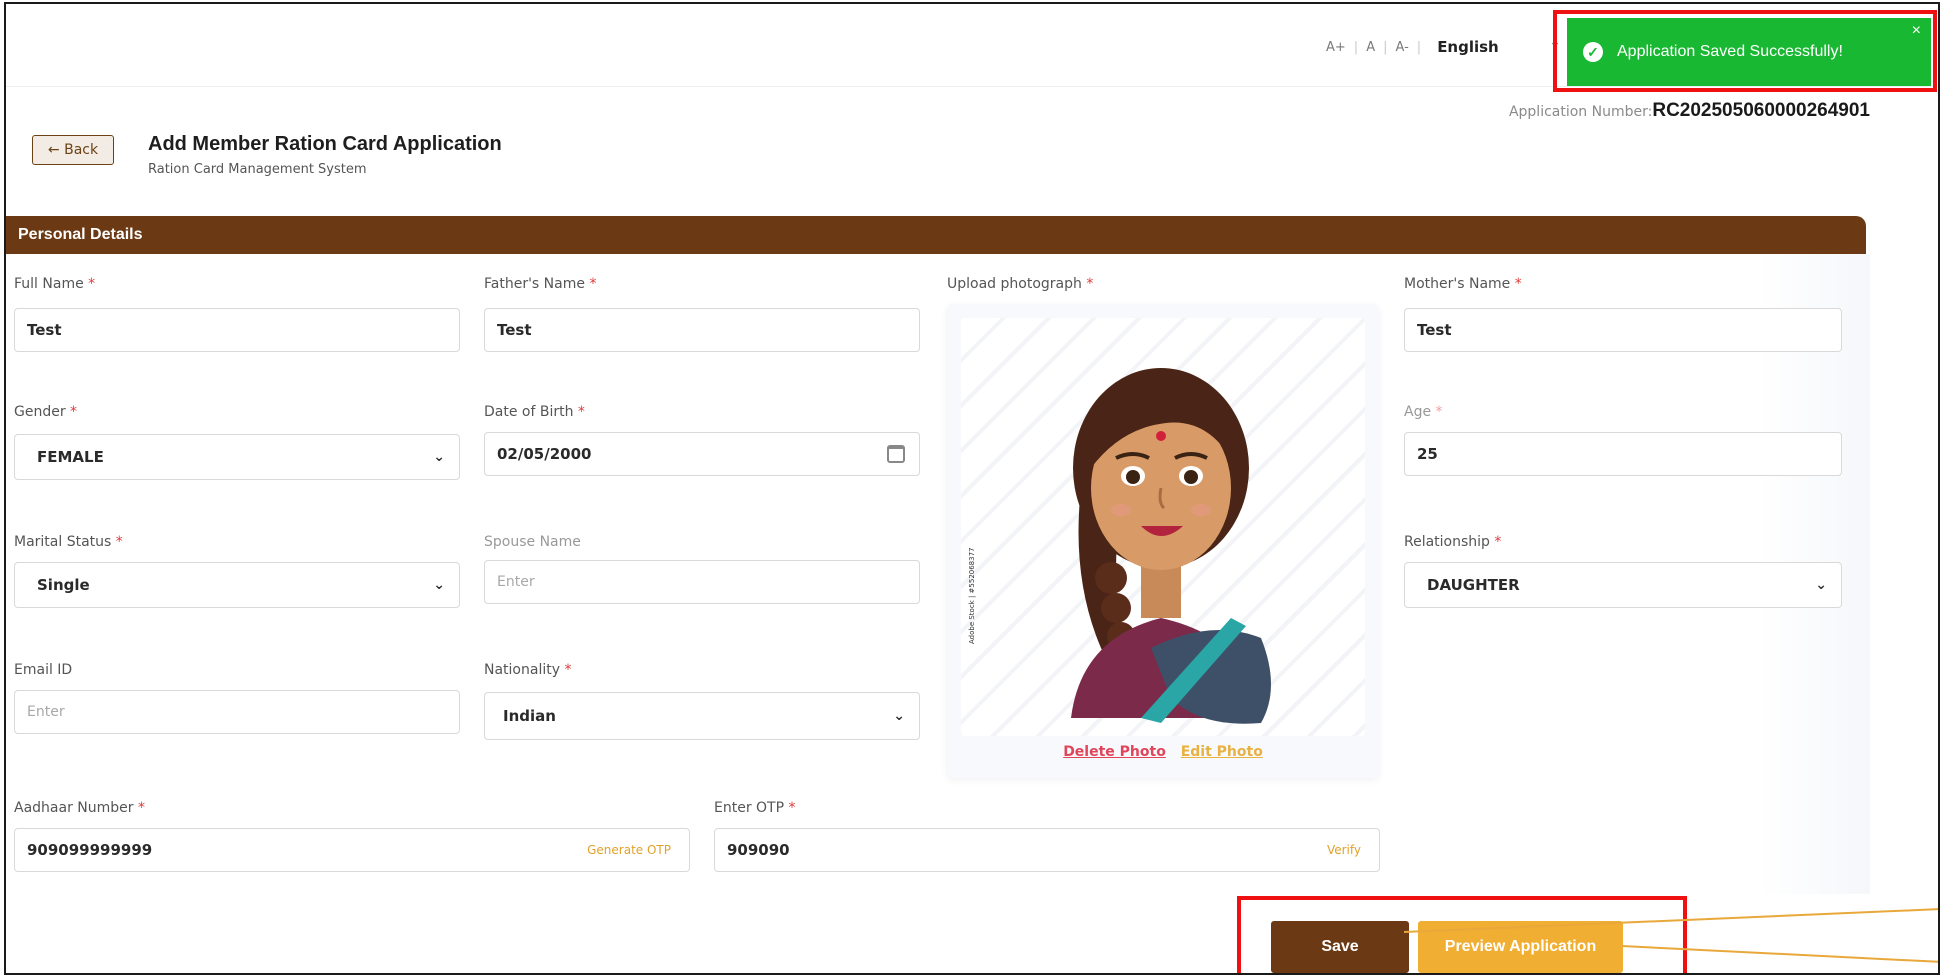 The height and width of the screenshot is (977, 1944). Describe the element at coordinates (896, 454) in the screenshot. I see `calendar-icon` at that location.